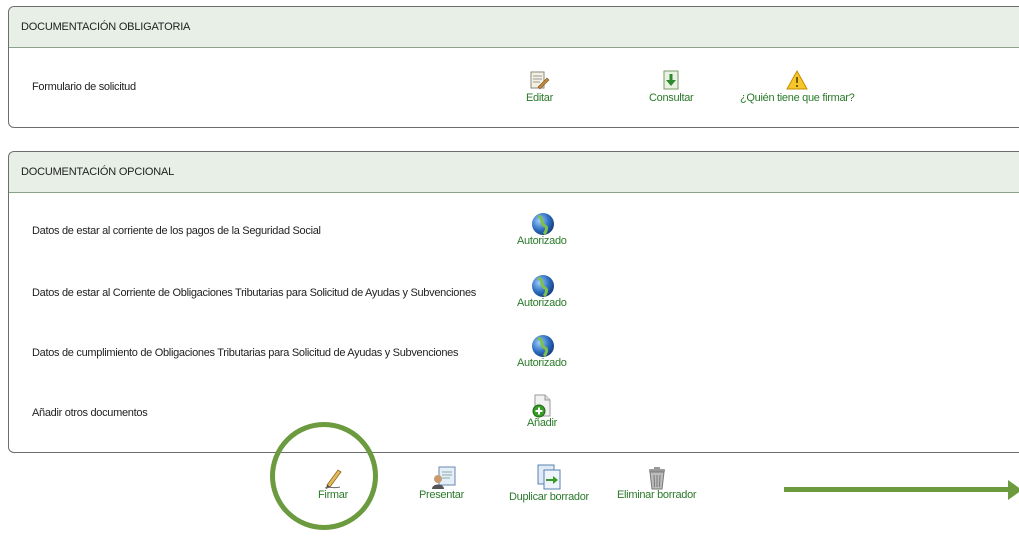  What do you see at coordinates (84, 87) in the screenshot?
I see `doc-label-solicitud: Formulario de solicitud` at bounding box center [84, 87].